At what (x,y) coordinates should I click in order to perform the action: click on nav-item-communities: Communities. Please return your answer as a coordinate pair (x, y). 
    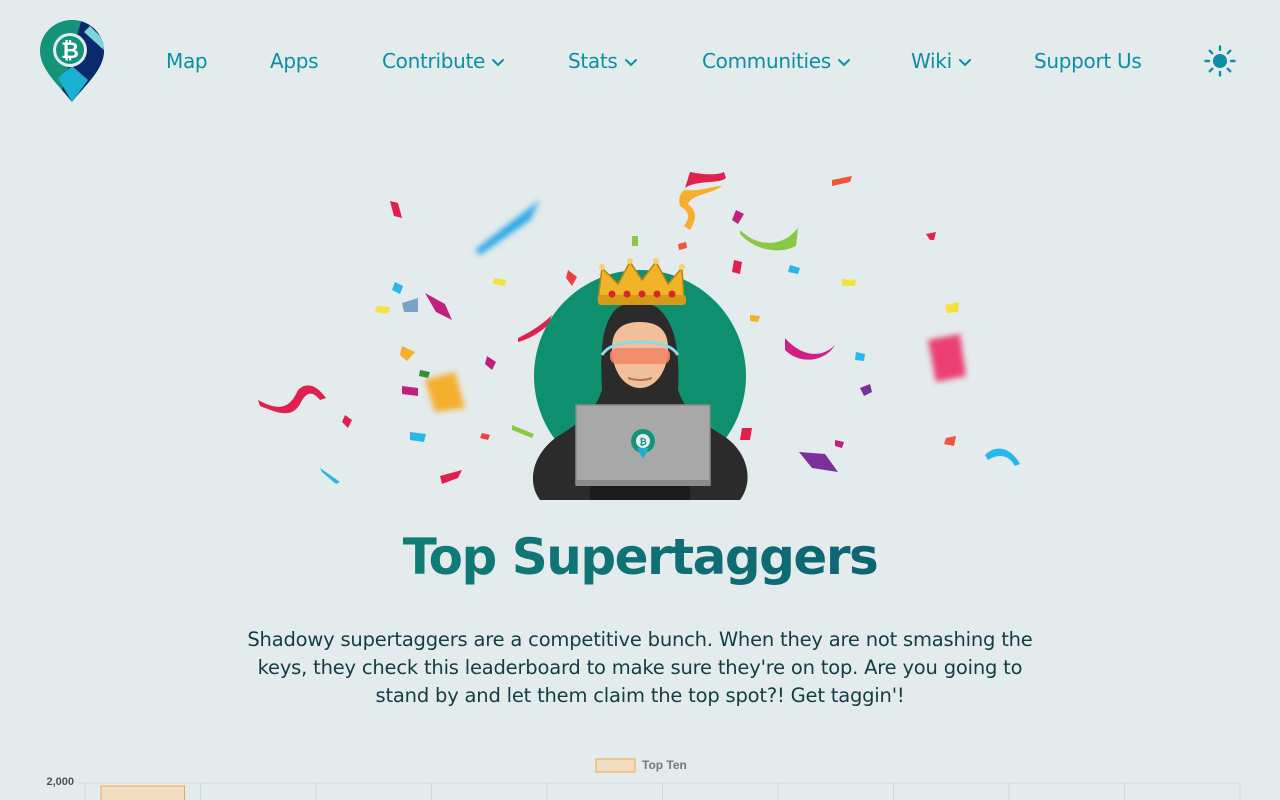
    Looking at the image, I should click on (776, 61).